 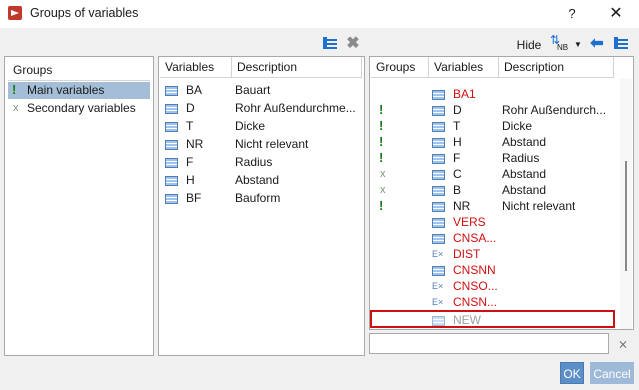 What do you see at coordinates (400, 67) in the screenshot?
I see `column-header-groups: Groups` at bounding box center [400, 67].